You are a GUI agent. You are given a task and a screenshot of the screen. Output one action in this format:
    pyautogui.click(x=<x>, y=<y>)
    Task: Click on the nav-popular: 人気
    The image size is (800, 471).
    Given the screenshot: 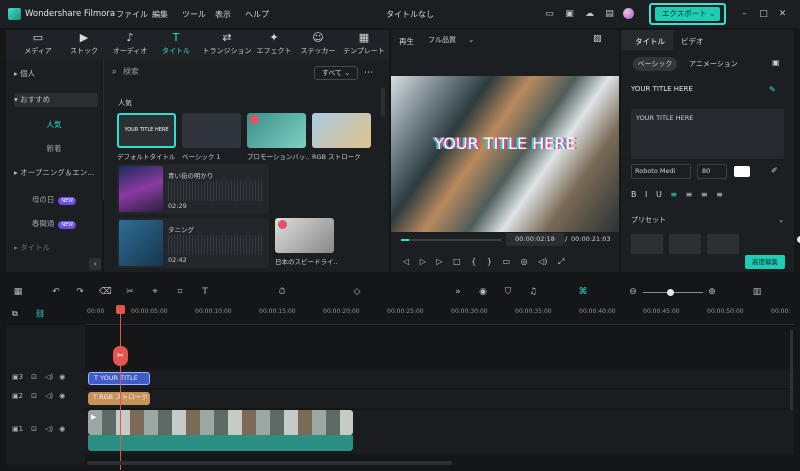 What is the action you would take?
    pyautogui.click(x=54, y=125)
    